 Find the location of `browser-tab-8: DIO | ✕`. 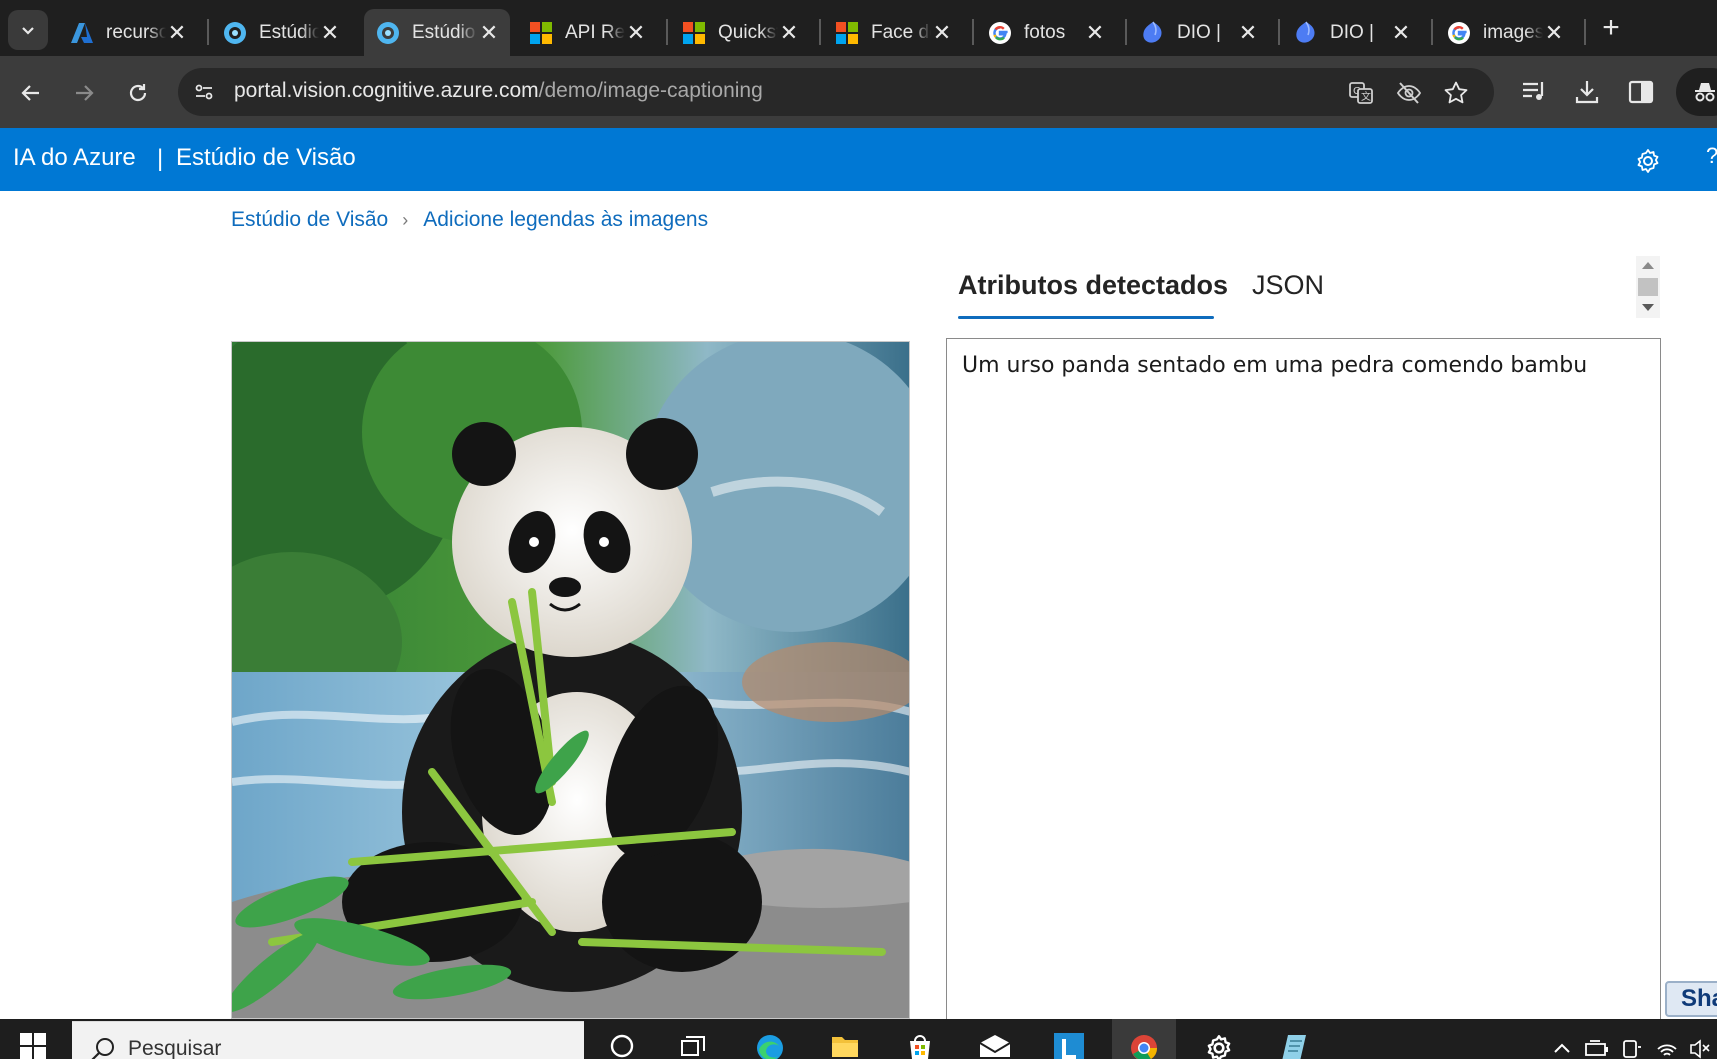

browser-tab-8: DIO | ✕ is located at coordinates (1199, 32).